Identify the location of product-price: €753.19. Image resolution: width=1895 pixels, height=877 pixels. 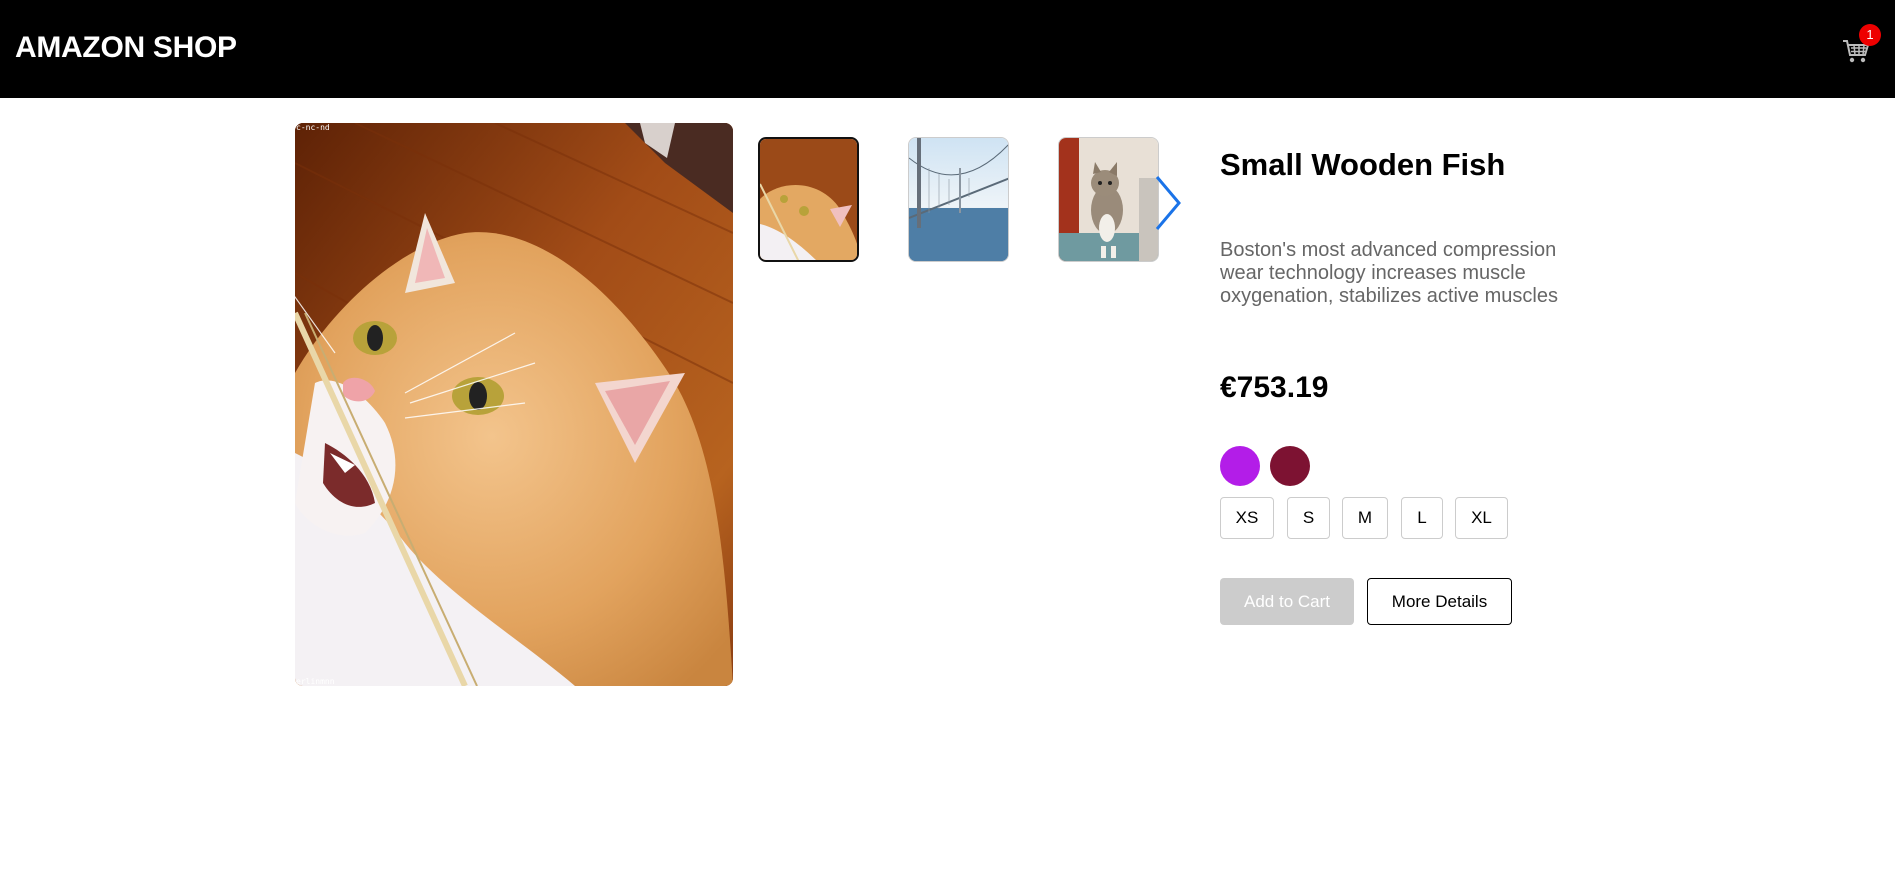
(1274, 387).